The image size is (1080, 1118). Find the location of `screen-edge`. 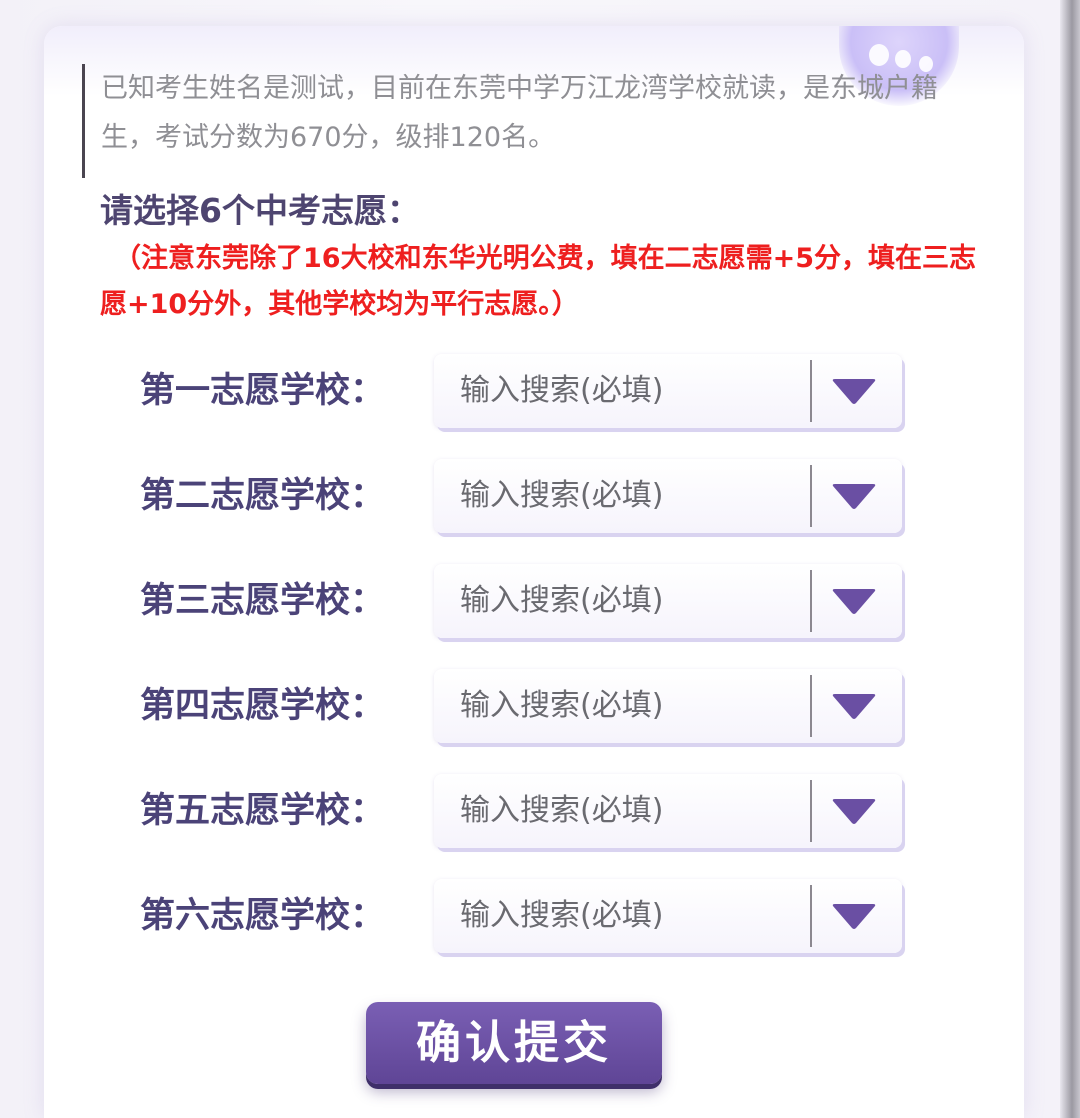

screen-edge is located at coordinates (1070, 559).